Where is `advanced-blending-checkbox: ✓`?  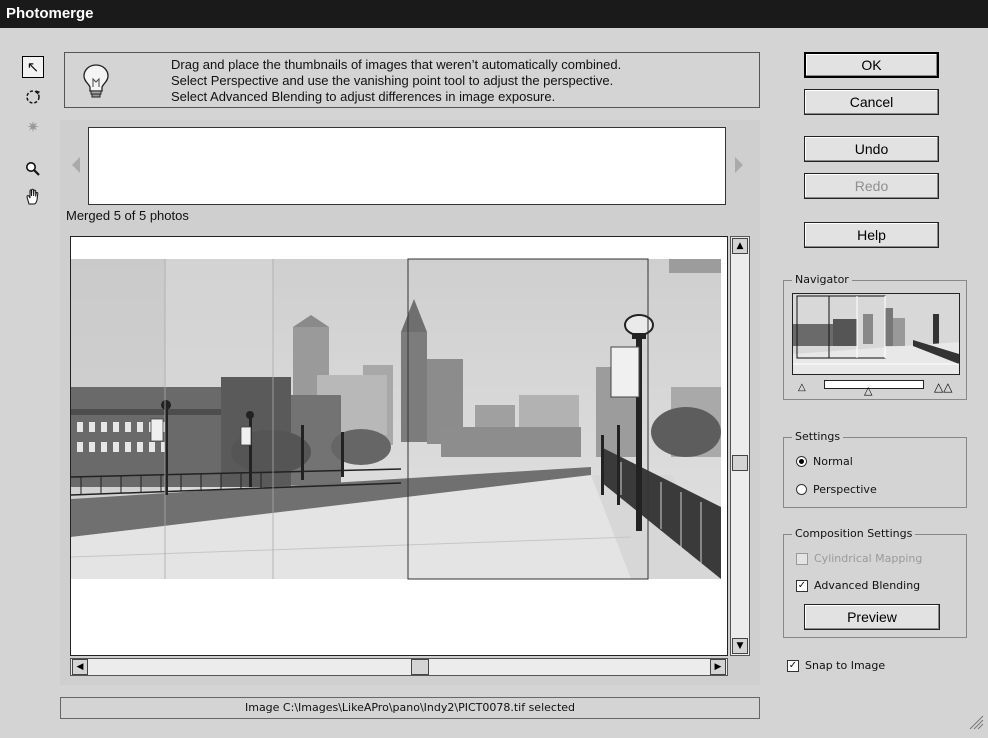
advanced-blending-checkbox: ✓ is located at coordinates (802, 585).